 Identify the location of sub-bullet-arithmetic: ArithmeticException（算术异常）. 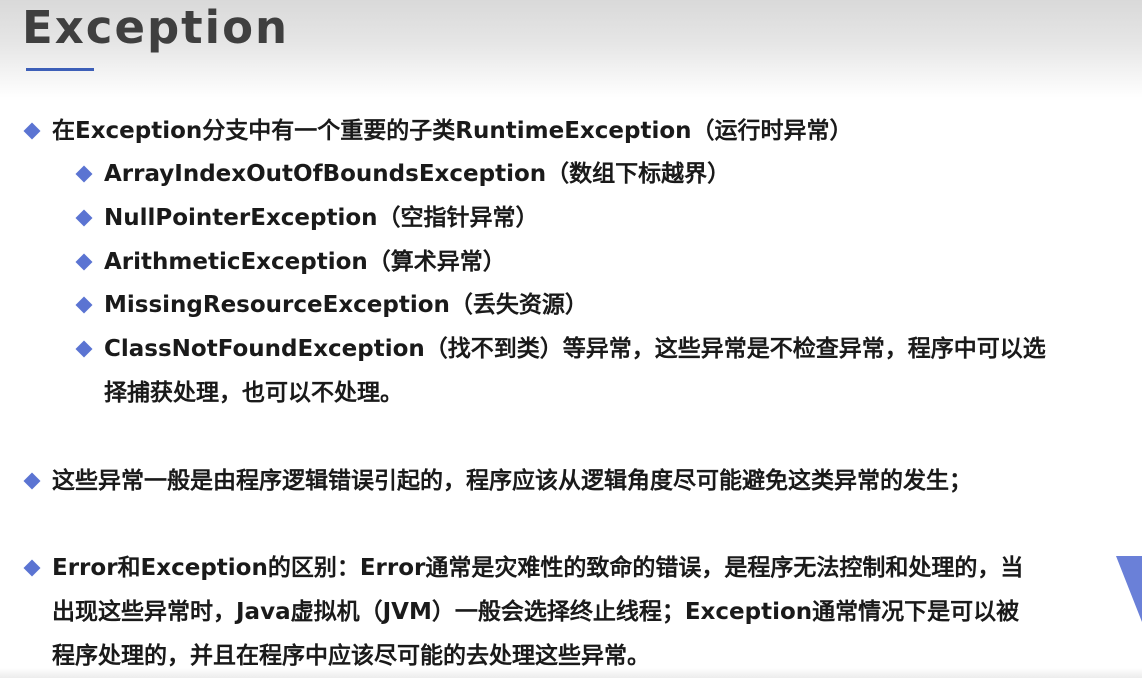
(305, 262).